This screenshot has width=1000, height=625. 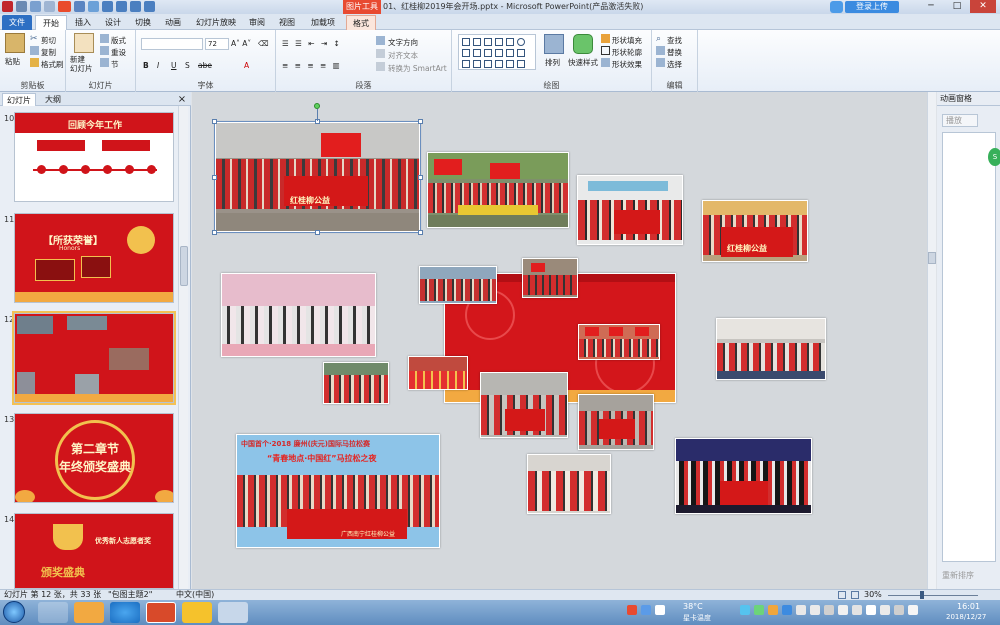 What do you see at coordinates (118, 40) in the screenshot?
I see `layout-button: 版式` at bounding box center [118, 40].